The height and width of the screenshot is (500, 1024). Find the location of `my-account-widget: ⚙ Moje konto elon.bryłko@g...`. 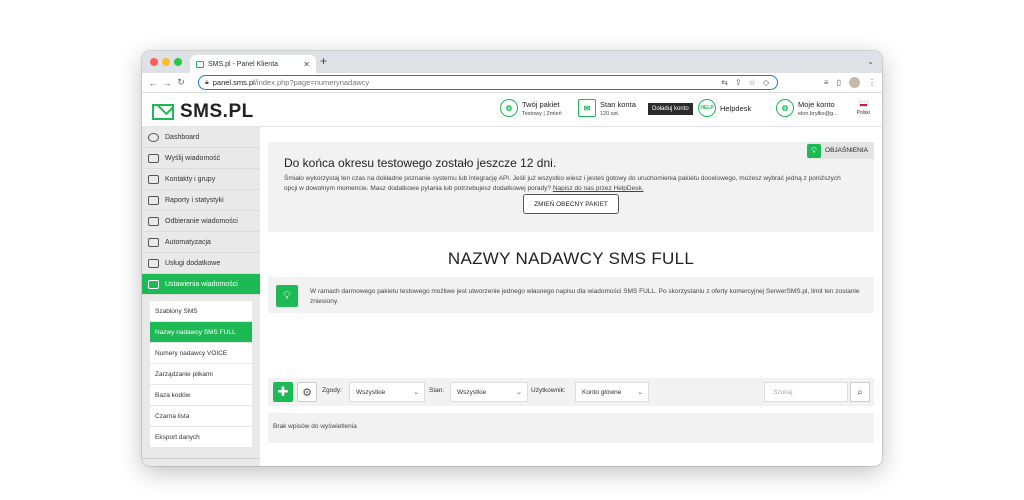

my-account-widget: ⚙ Moje konto elon.bryłko@g... is located at coordinates (807, 108).